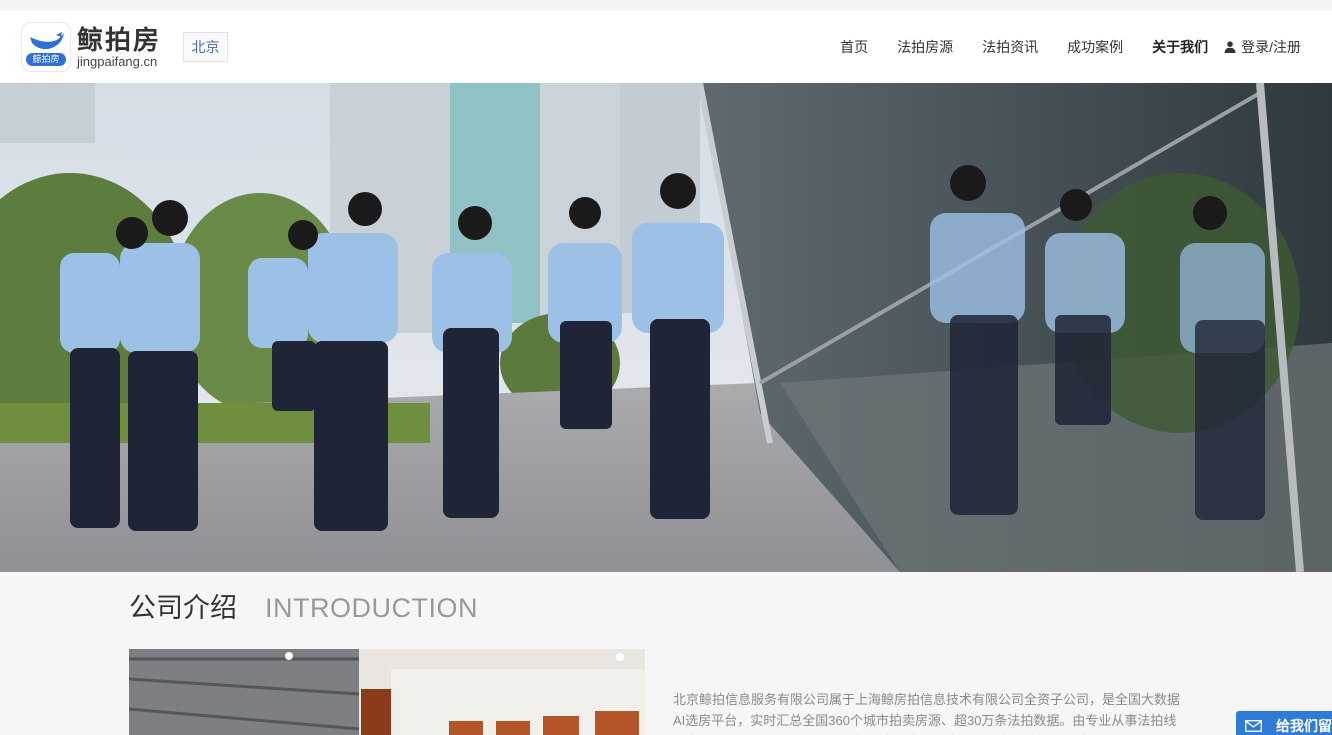  Describe the element at coordinates (854, 47) in the screenshot. I see `nav-home: 首页` at that location.